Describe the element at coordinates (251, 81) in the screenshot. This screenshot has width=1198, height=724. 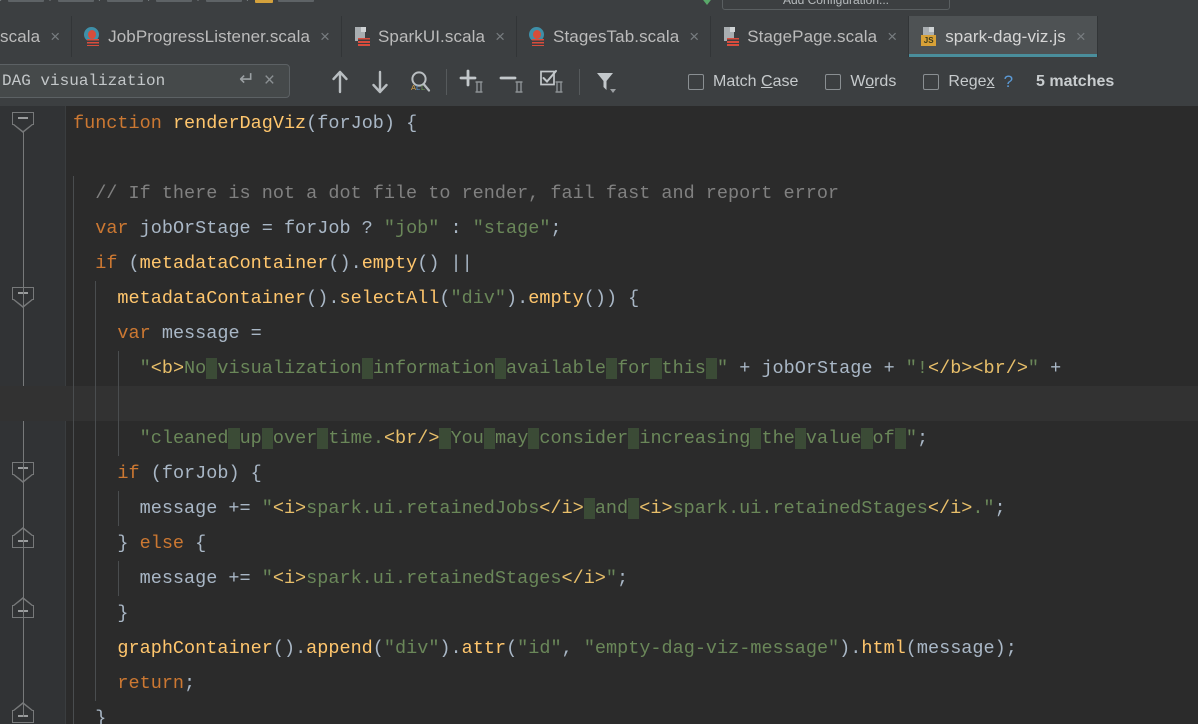
I see `search-enter-icon: ↵` at that location.